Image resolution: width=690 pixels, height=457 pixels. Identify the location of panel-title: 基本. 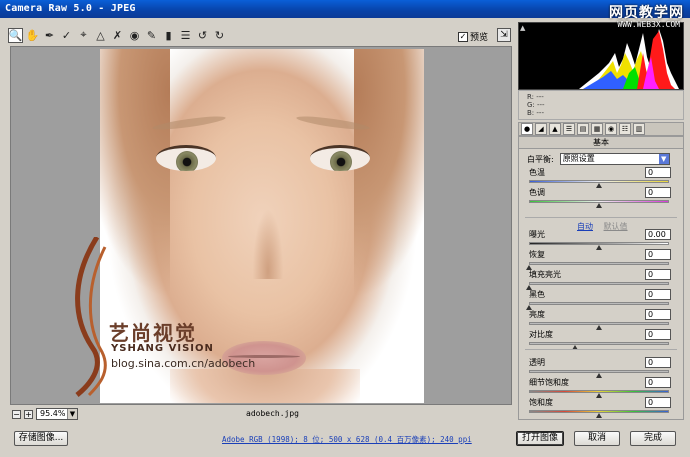
(601, 143).